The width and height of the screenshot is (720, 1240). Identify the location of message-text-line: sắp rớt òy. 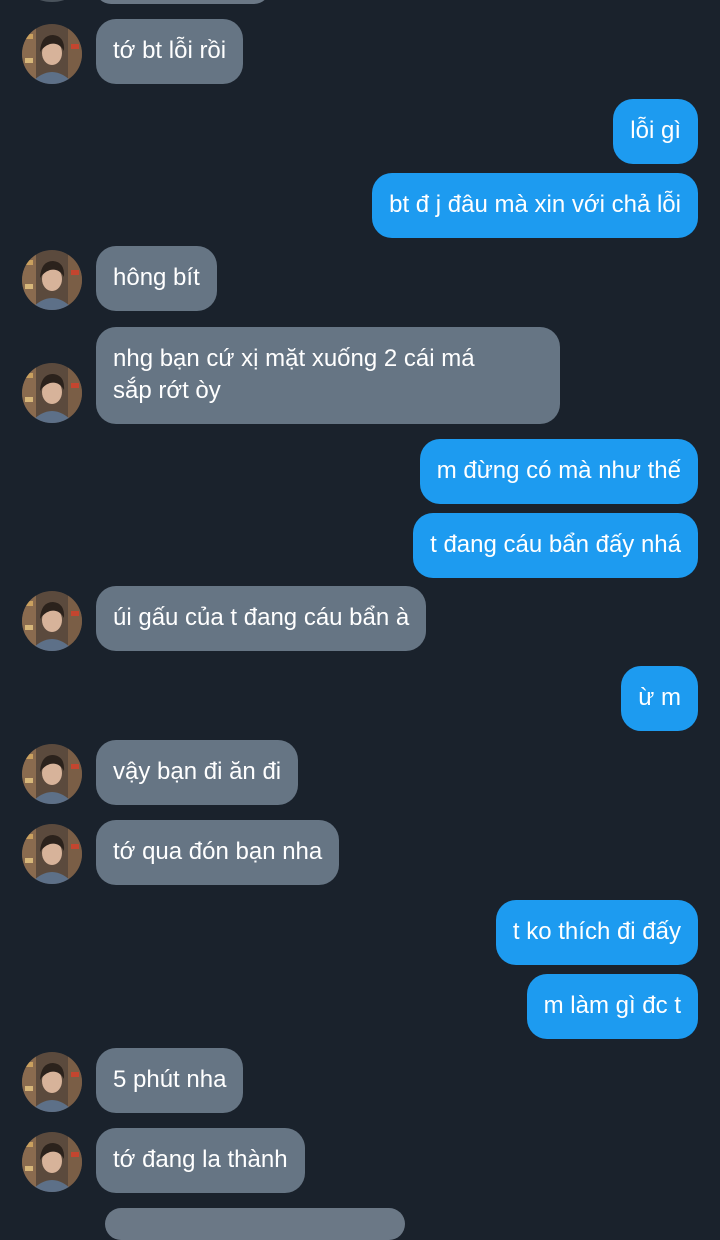
(167, 390).